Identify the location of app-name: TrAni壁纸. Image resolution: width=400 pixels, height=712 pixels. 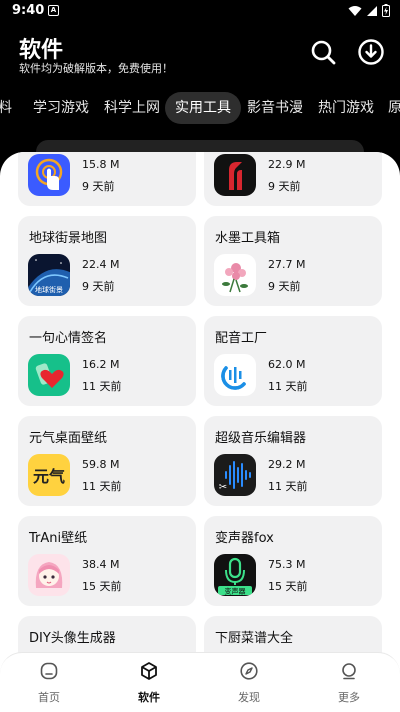
(58, 538).